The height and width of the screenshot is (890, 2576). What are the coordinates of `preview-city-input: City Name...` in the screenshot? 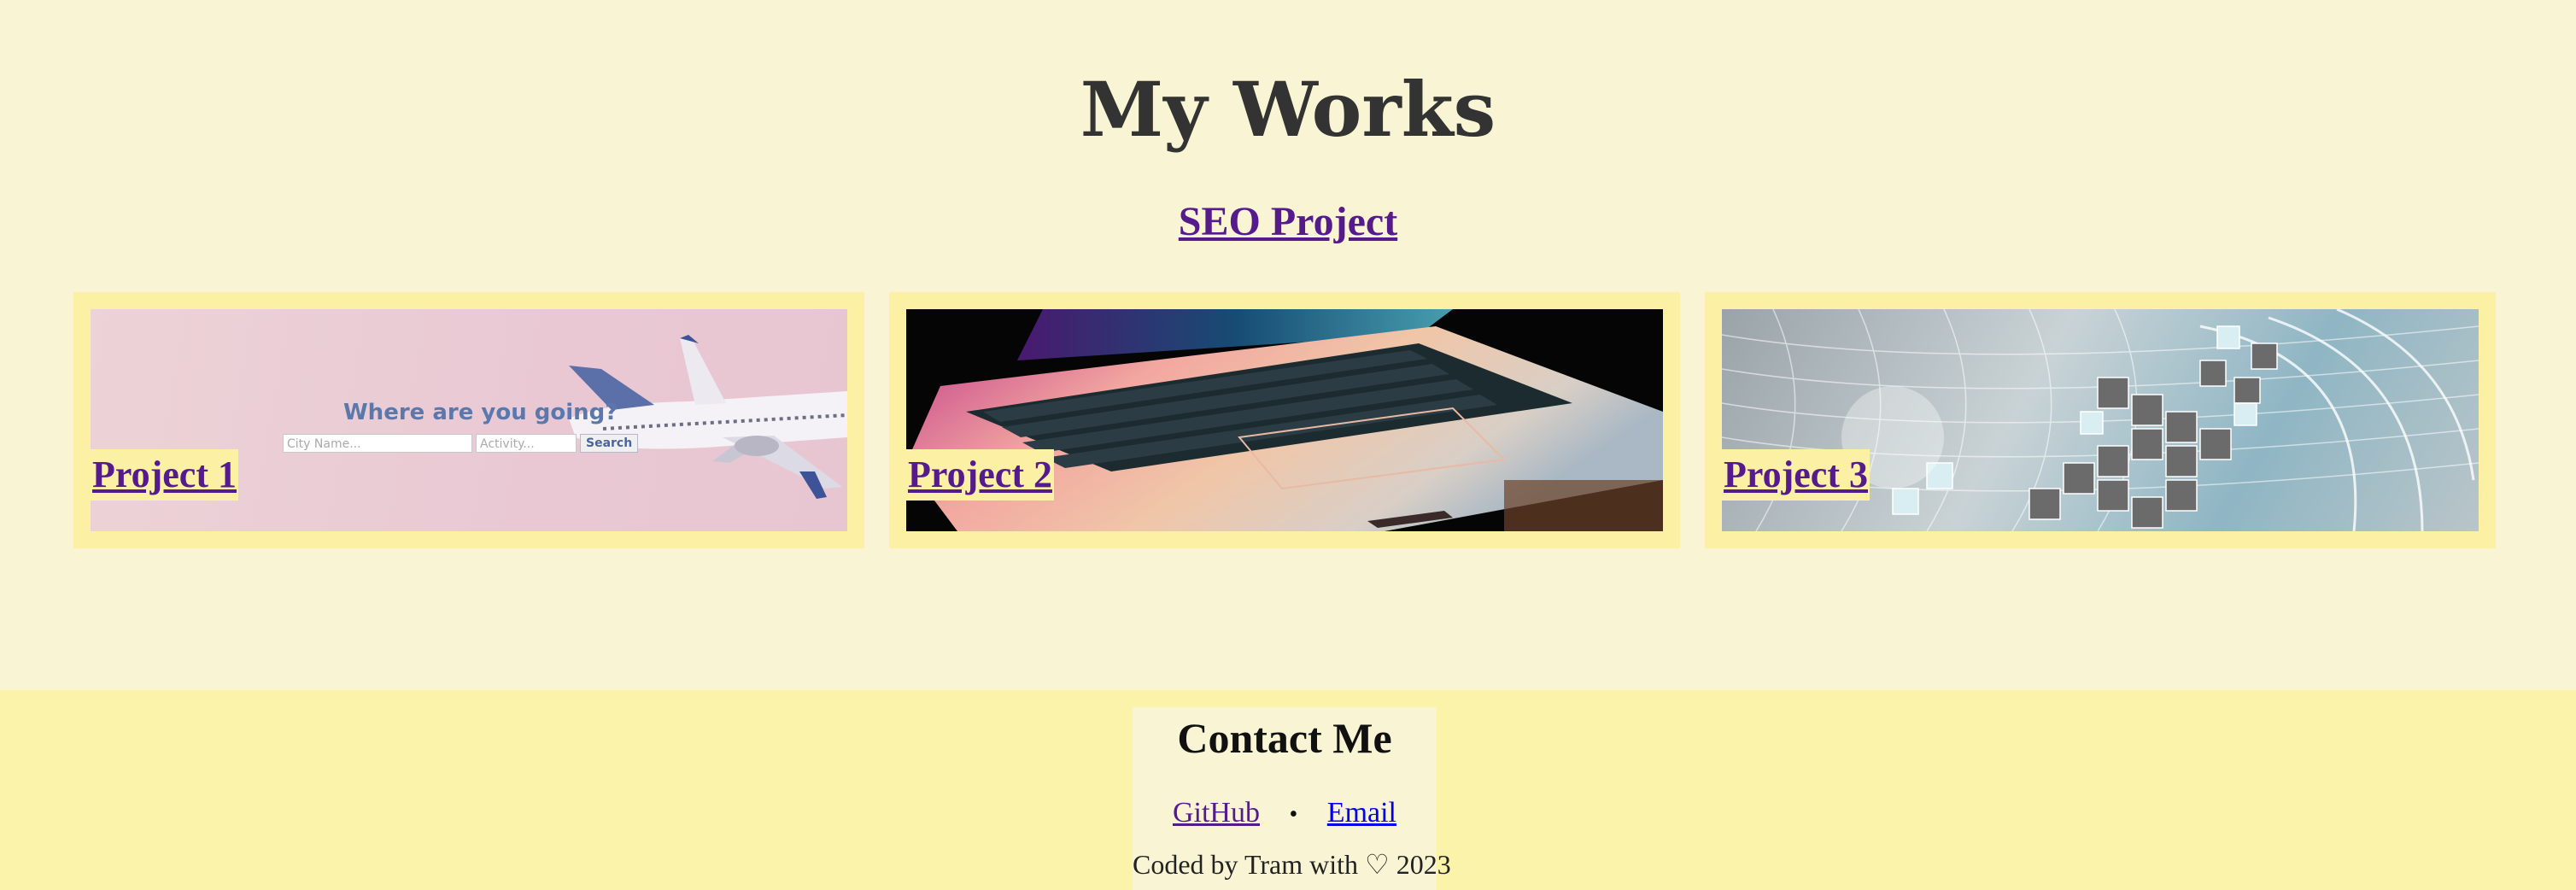 It's located at (377, 443).